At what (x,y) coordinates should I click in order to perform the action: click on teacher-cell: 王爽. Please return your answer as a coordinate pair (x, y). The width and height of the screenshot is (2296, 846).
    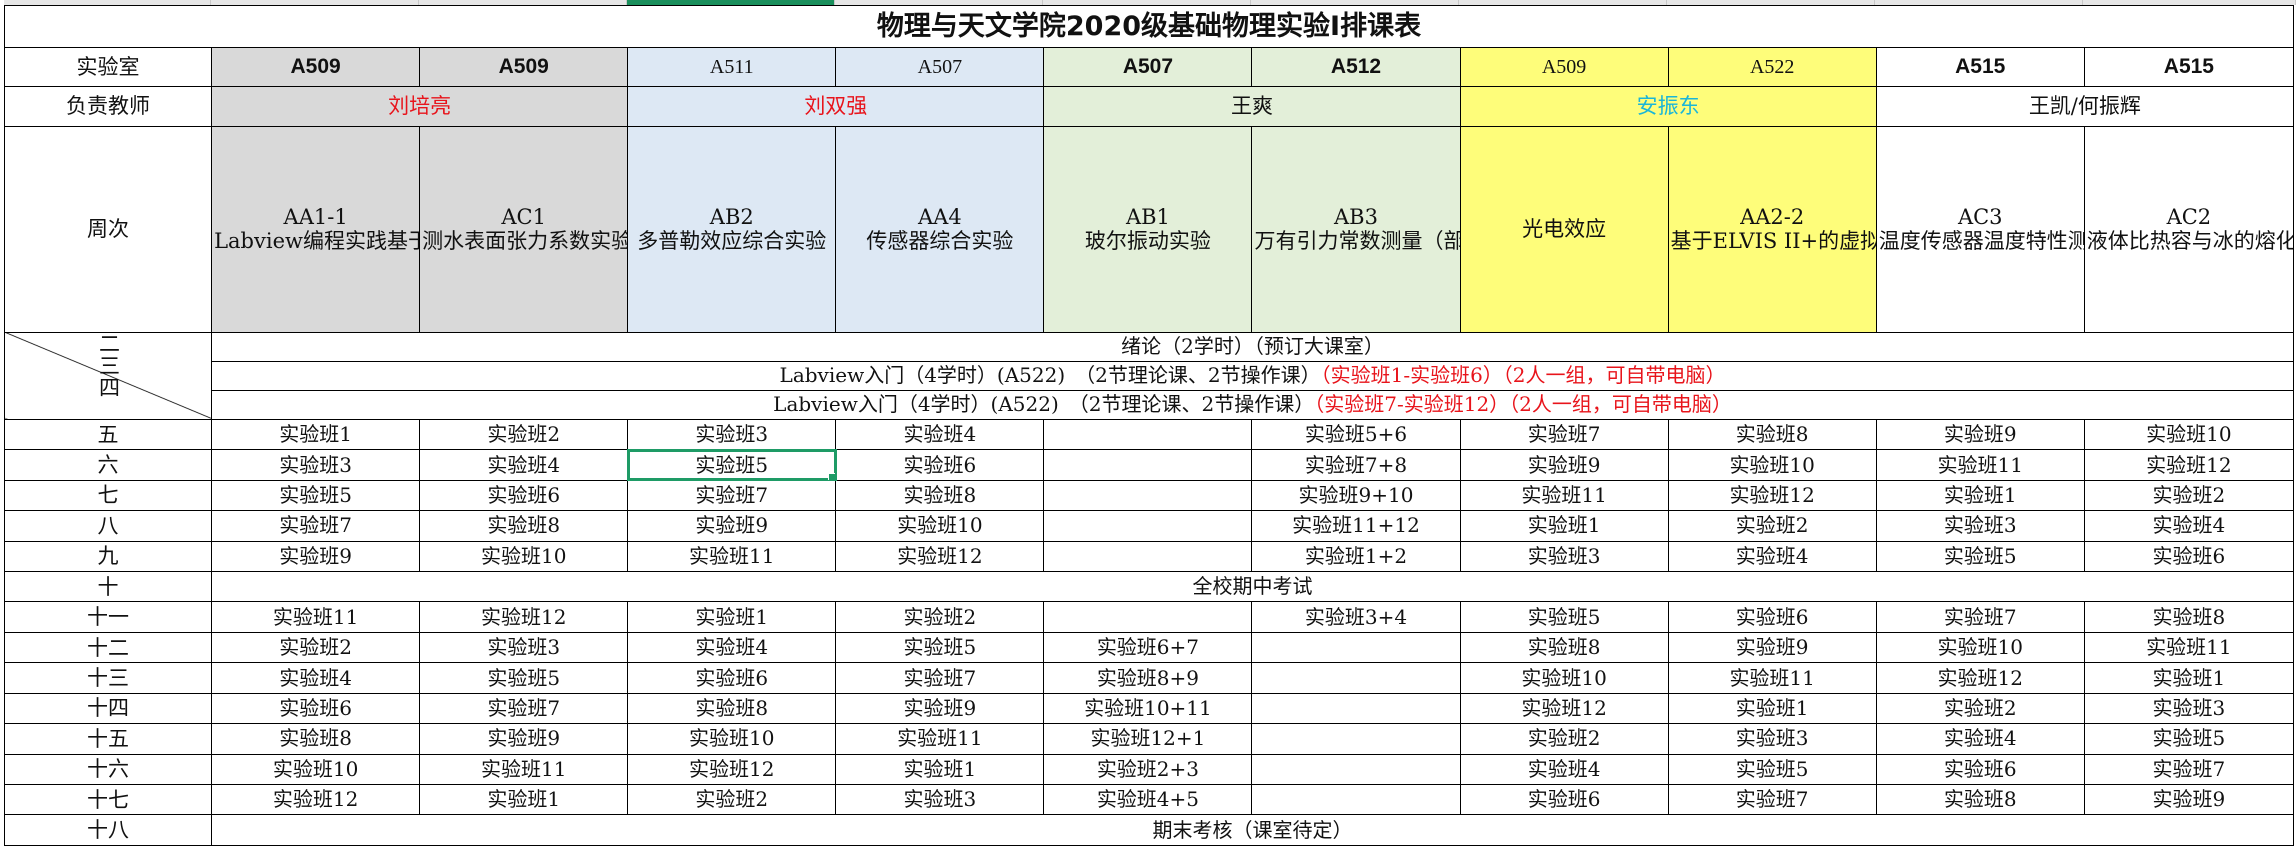
    Looking at the image, I should click on (1252, 107).